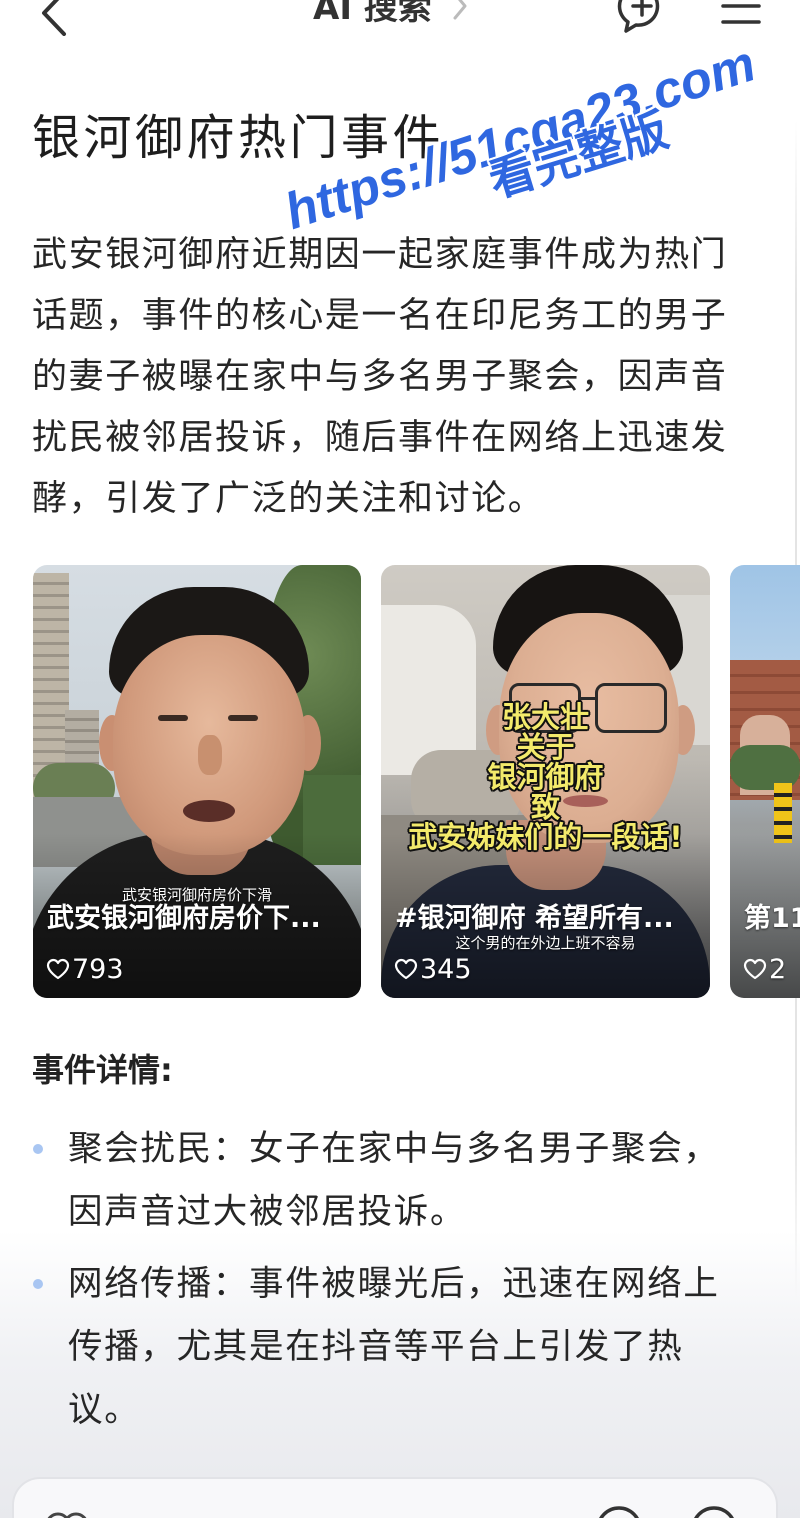 This screenshot has width=800, height=1518. What do you see at coordinates (394, 1180) in the screenshot?
I see `list-item-text: 聚会扰民：女子在家中与多名男子聚会，因声音过大被邻居投诉。` at bounding box center [394, 1180].